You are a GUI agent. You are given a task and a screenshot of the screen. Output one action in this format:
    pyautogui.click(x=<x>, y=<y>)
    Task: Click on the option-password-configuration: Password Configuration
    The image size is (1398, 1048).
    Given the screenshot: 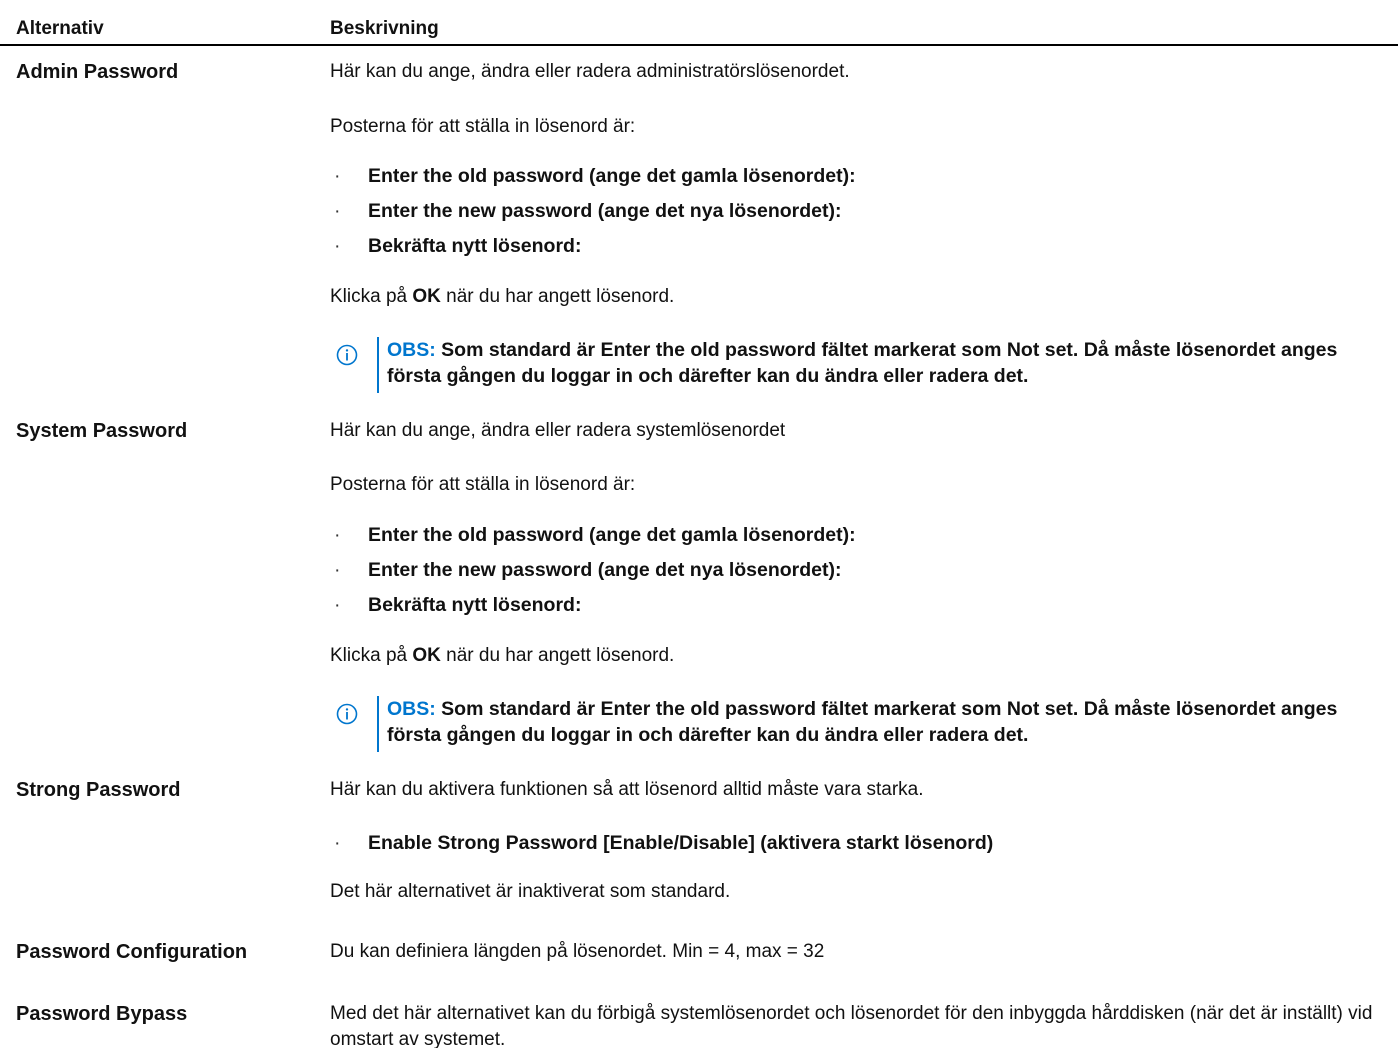 What is the action you would take?
    pyautogui.click(x=132, y=952)
    